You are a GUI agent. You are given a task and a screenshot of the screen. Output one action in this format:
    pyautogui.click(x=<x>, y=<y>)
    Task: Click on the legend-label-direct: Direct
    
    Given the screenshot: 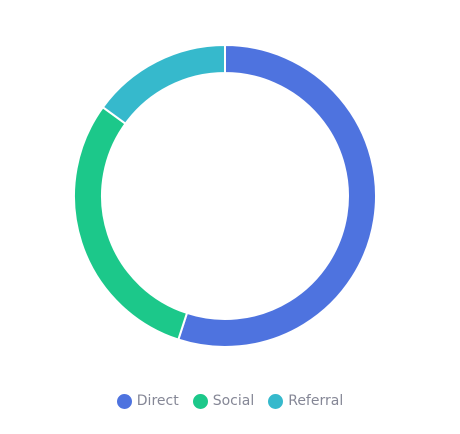 What is the action you would take?
    pyautogui.click(x=157, y=401)
    